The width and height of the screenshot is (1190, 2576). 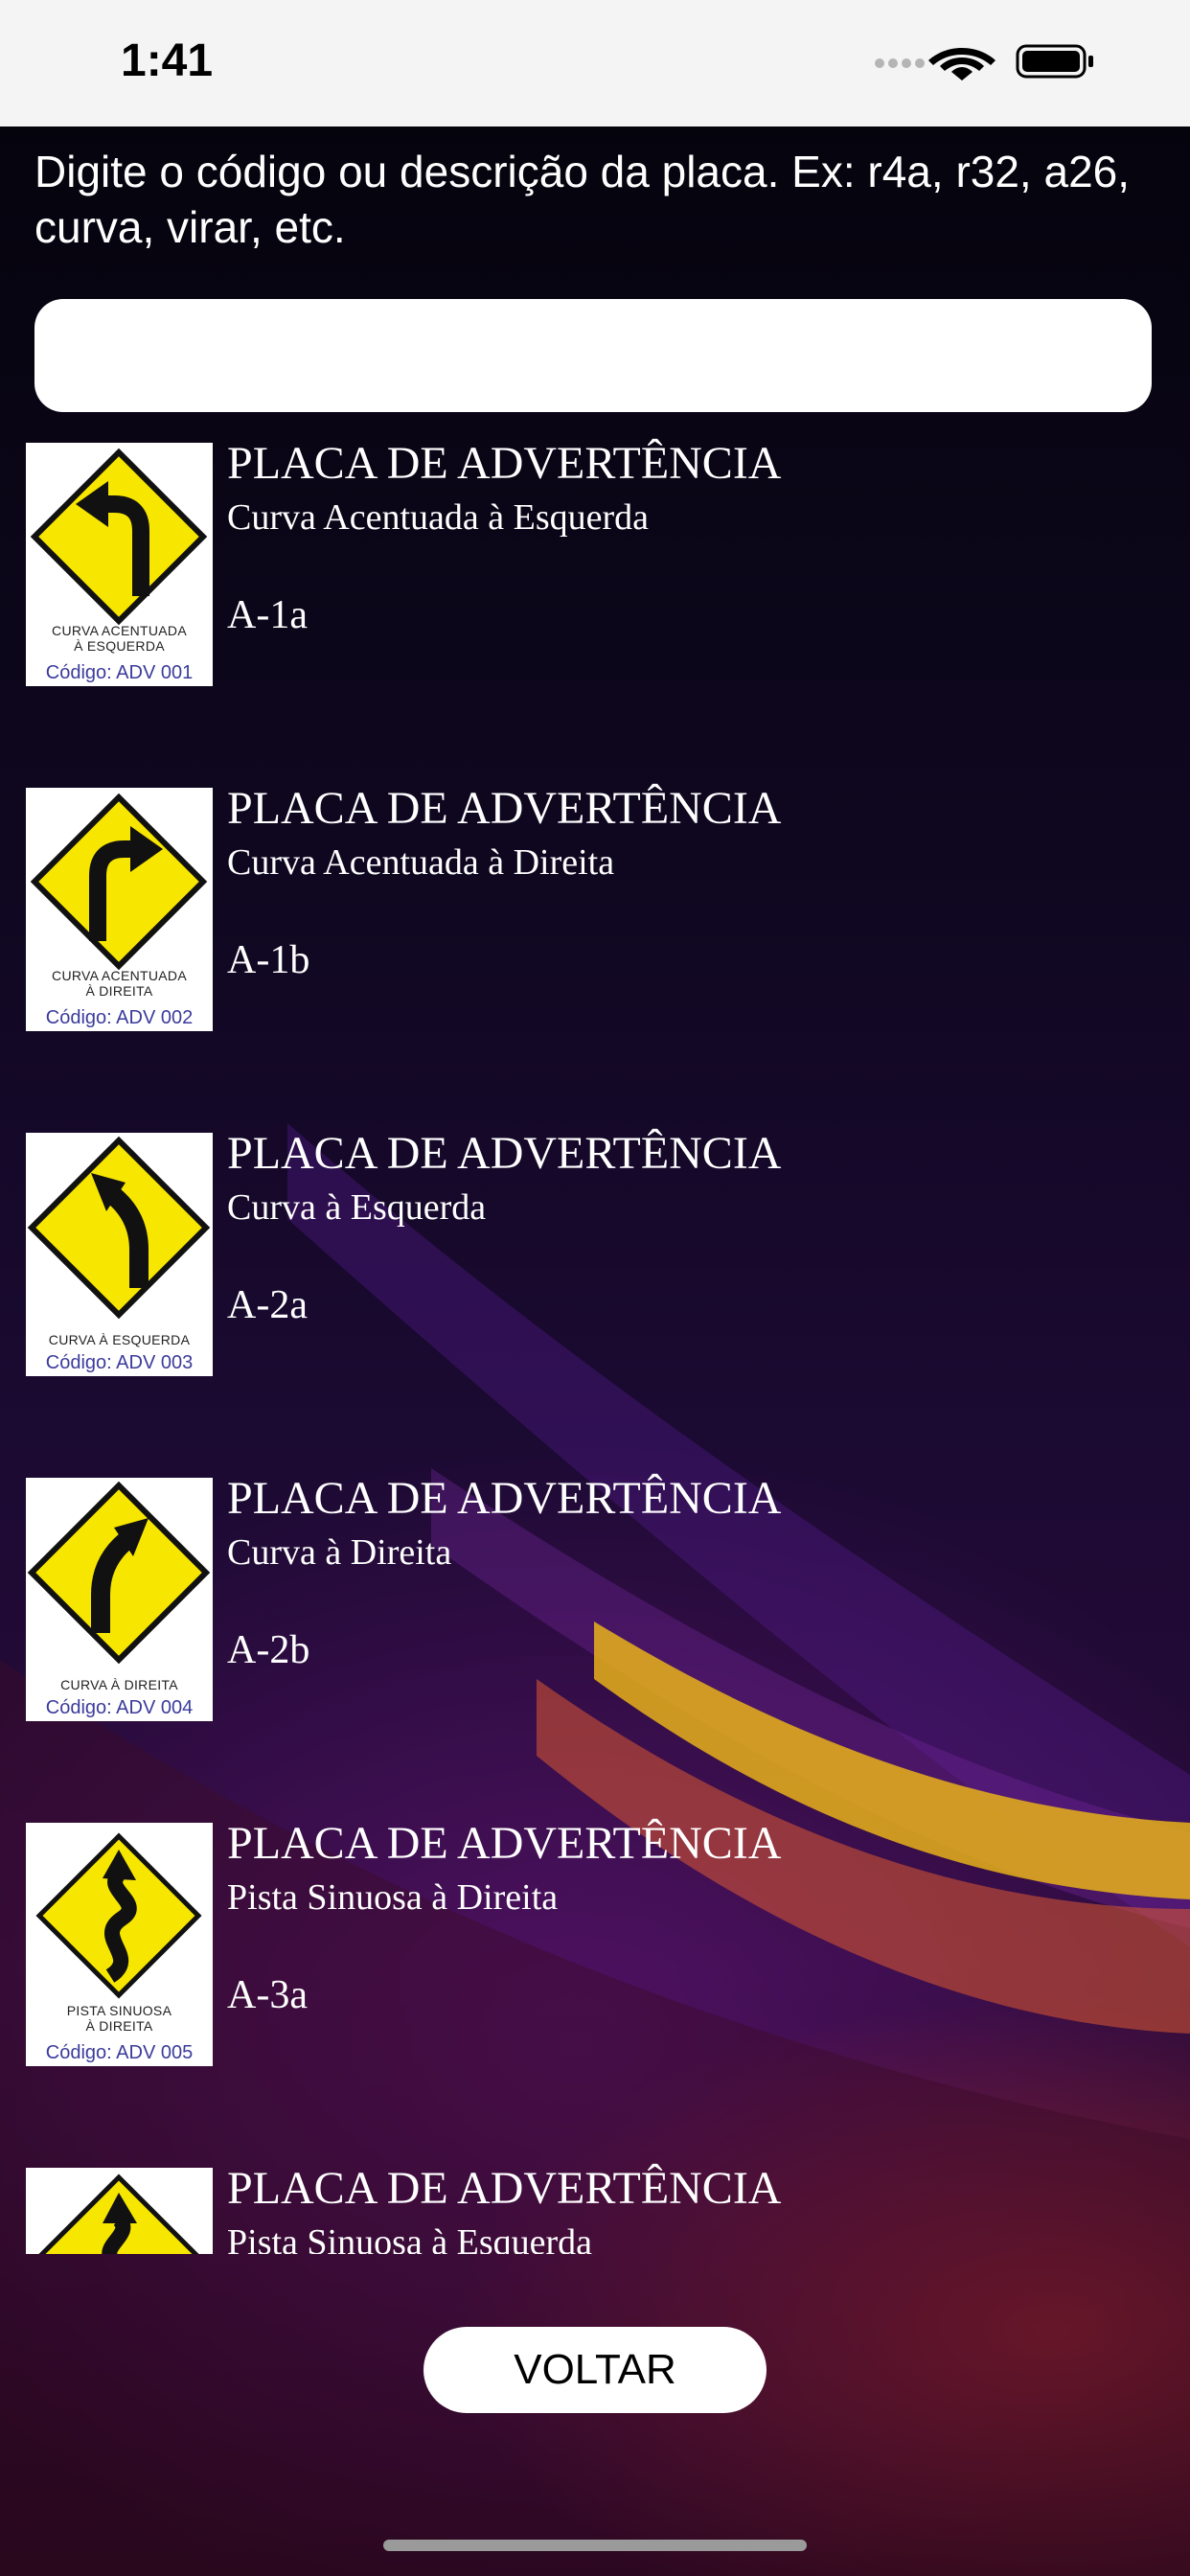 What do you see at coordinates (595, 2370) in the screenshot?
I see `back-button: VOLTAR` at bounding box center [595, 2370].